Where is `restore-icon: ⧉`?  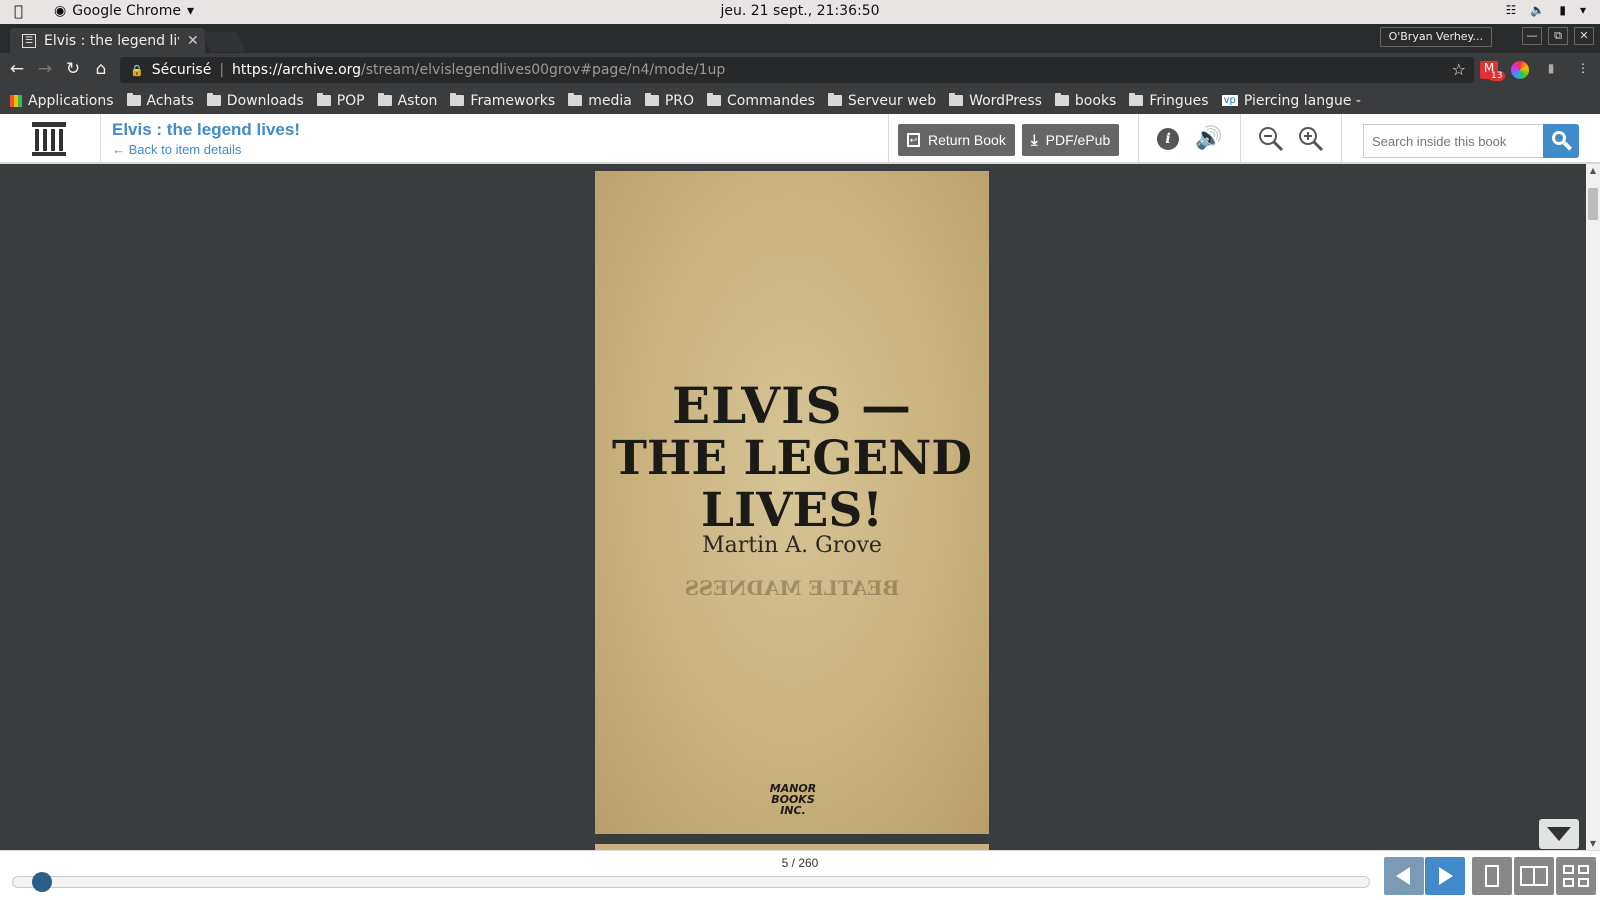
restore-icon: ⧉ is located at coordinates (1558, 36).